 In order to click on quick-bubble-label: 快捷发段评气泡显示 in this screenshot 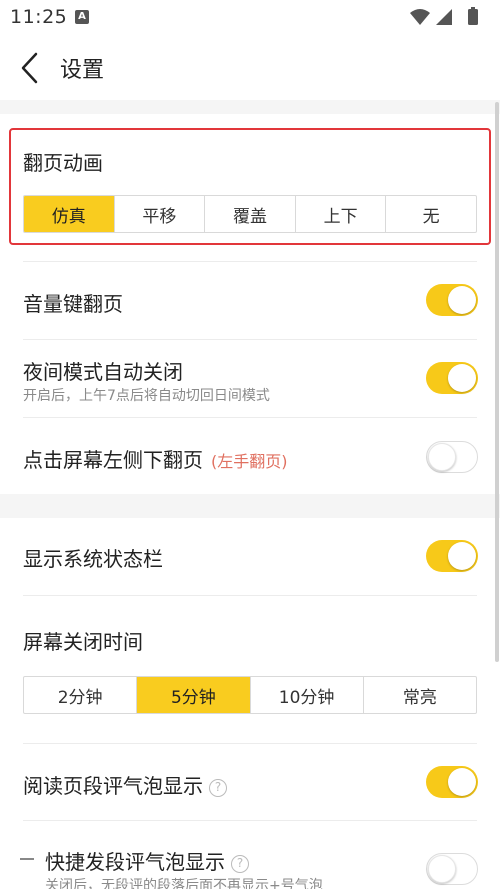, I will do `click(135, 862)`.